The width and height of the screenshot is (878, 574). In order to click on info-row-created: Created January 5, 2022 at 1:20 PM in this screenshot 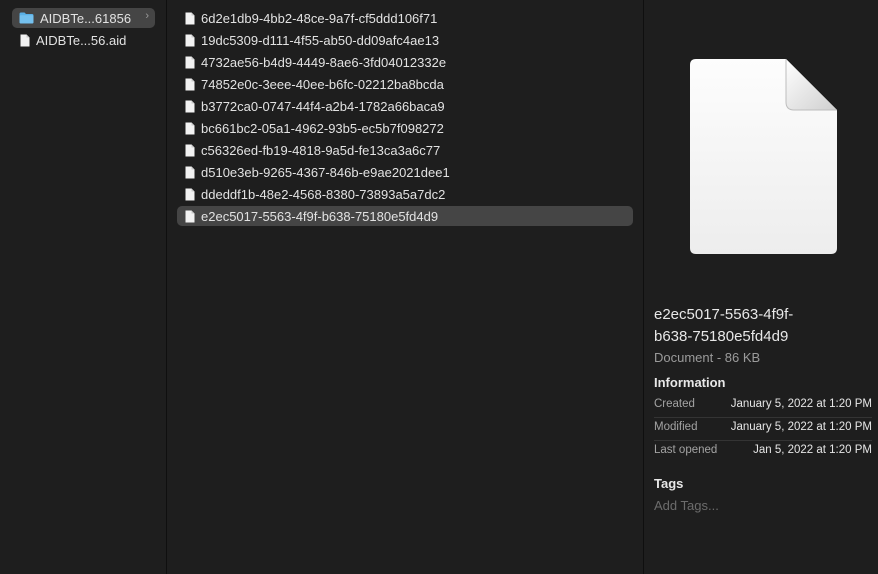, I will do `click(763, 406)`.